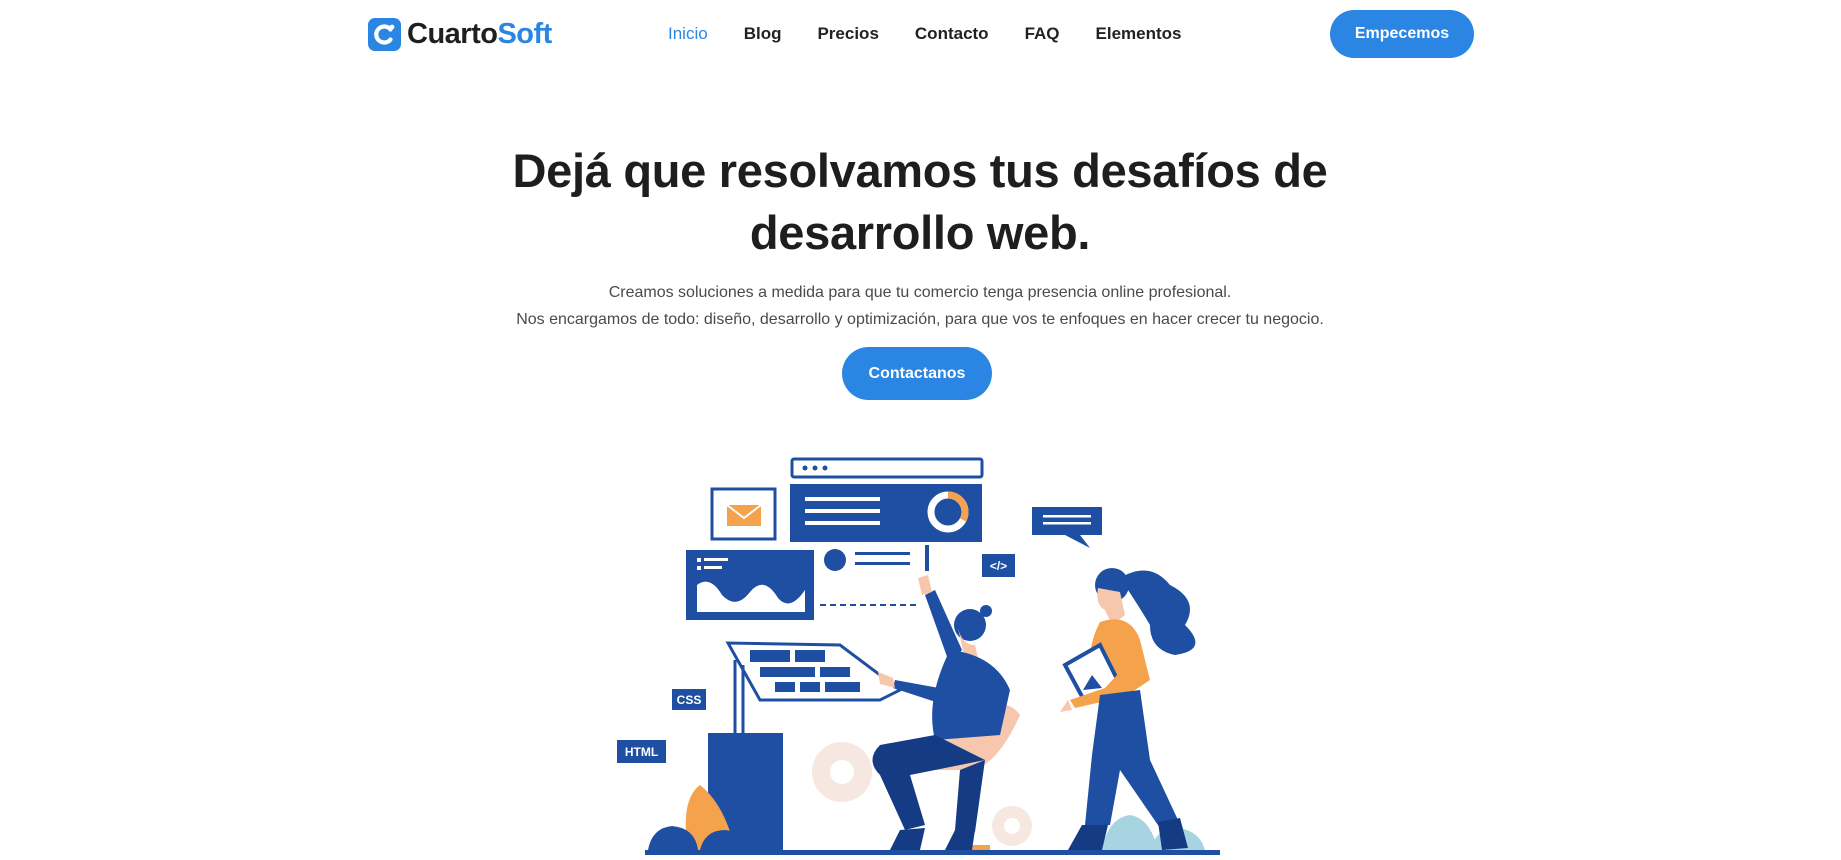 The image size is (1841, 860). What do you see at coordinates (847, 34) in the screenshot?
I see `nav-link-precios: Precios` at bounding box center [847, 34].